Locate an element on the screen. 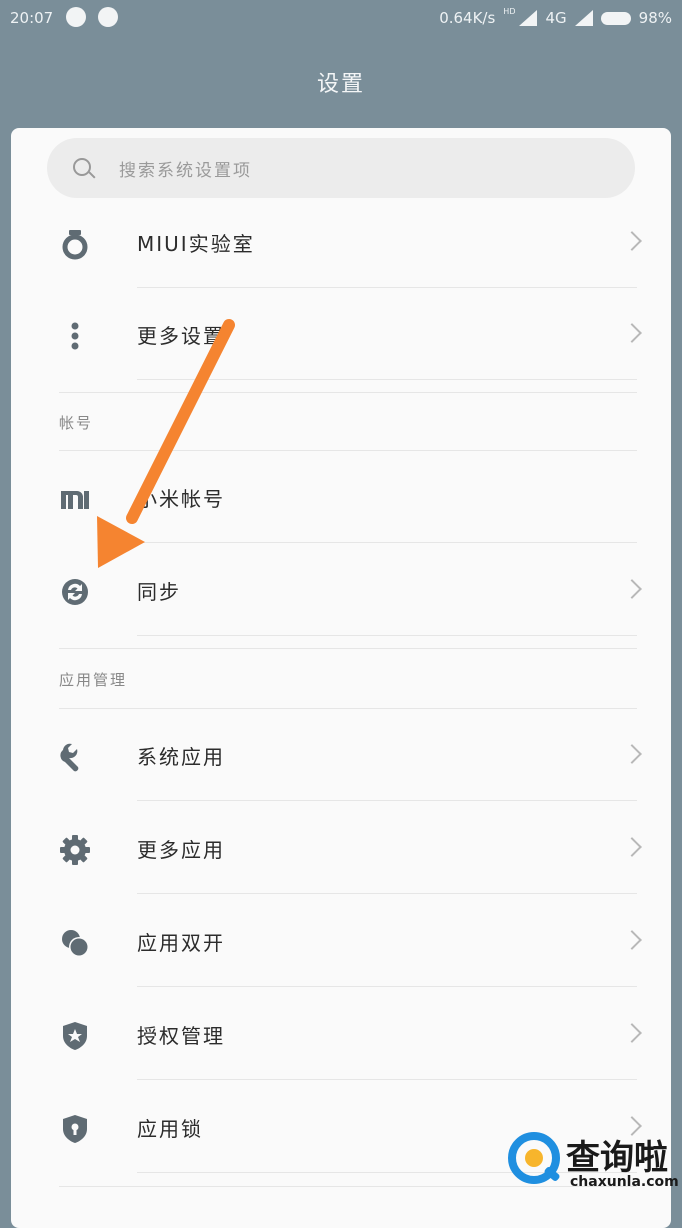 The image size is (682, 1228). row-label: 授权管理 is located at coordinates (181, 1036).